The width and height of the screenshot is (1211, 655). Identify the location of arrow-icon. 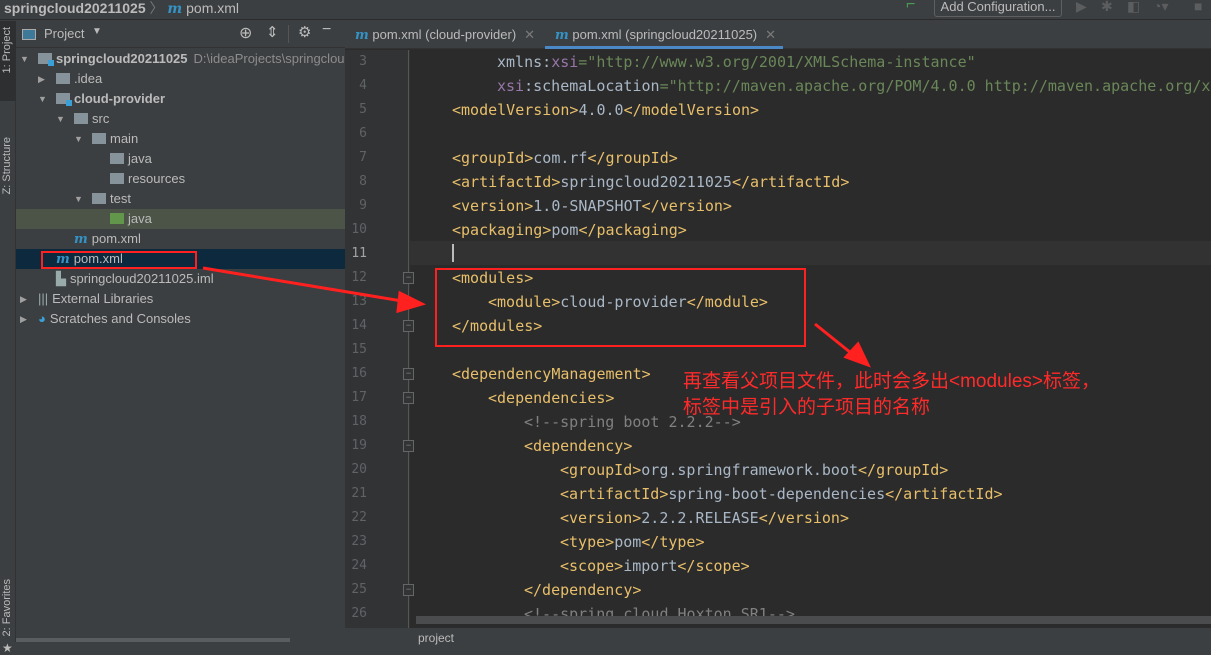
(536, 317).